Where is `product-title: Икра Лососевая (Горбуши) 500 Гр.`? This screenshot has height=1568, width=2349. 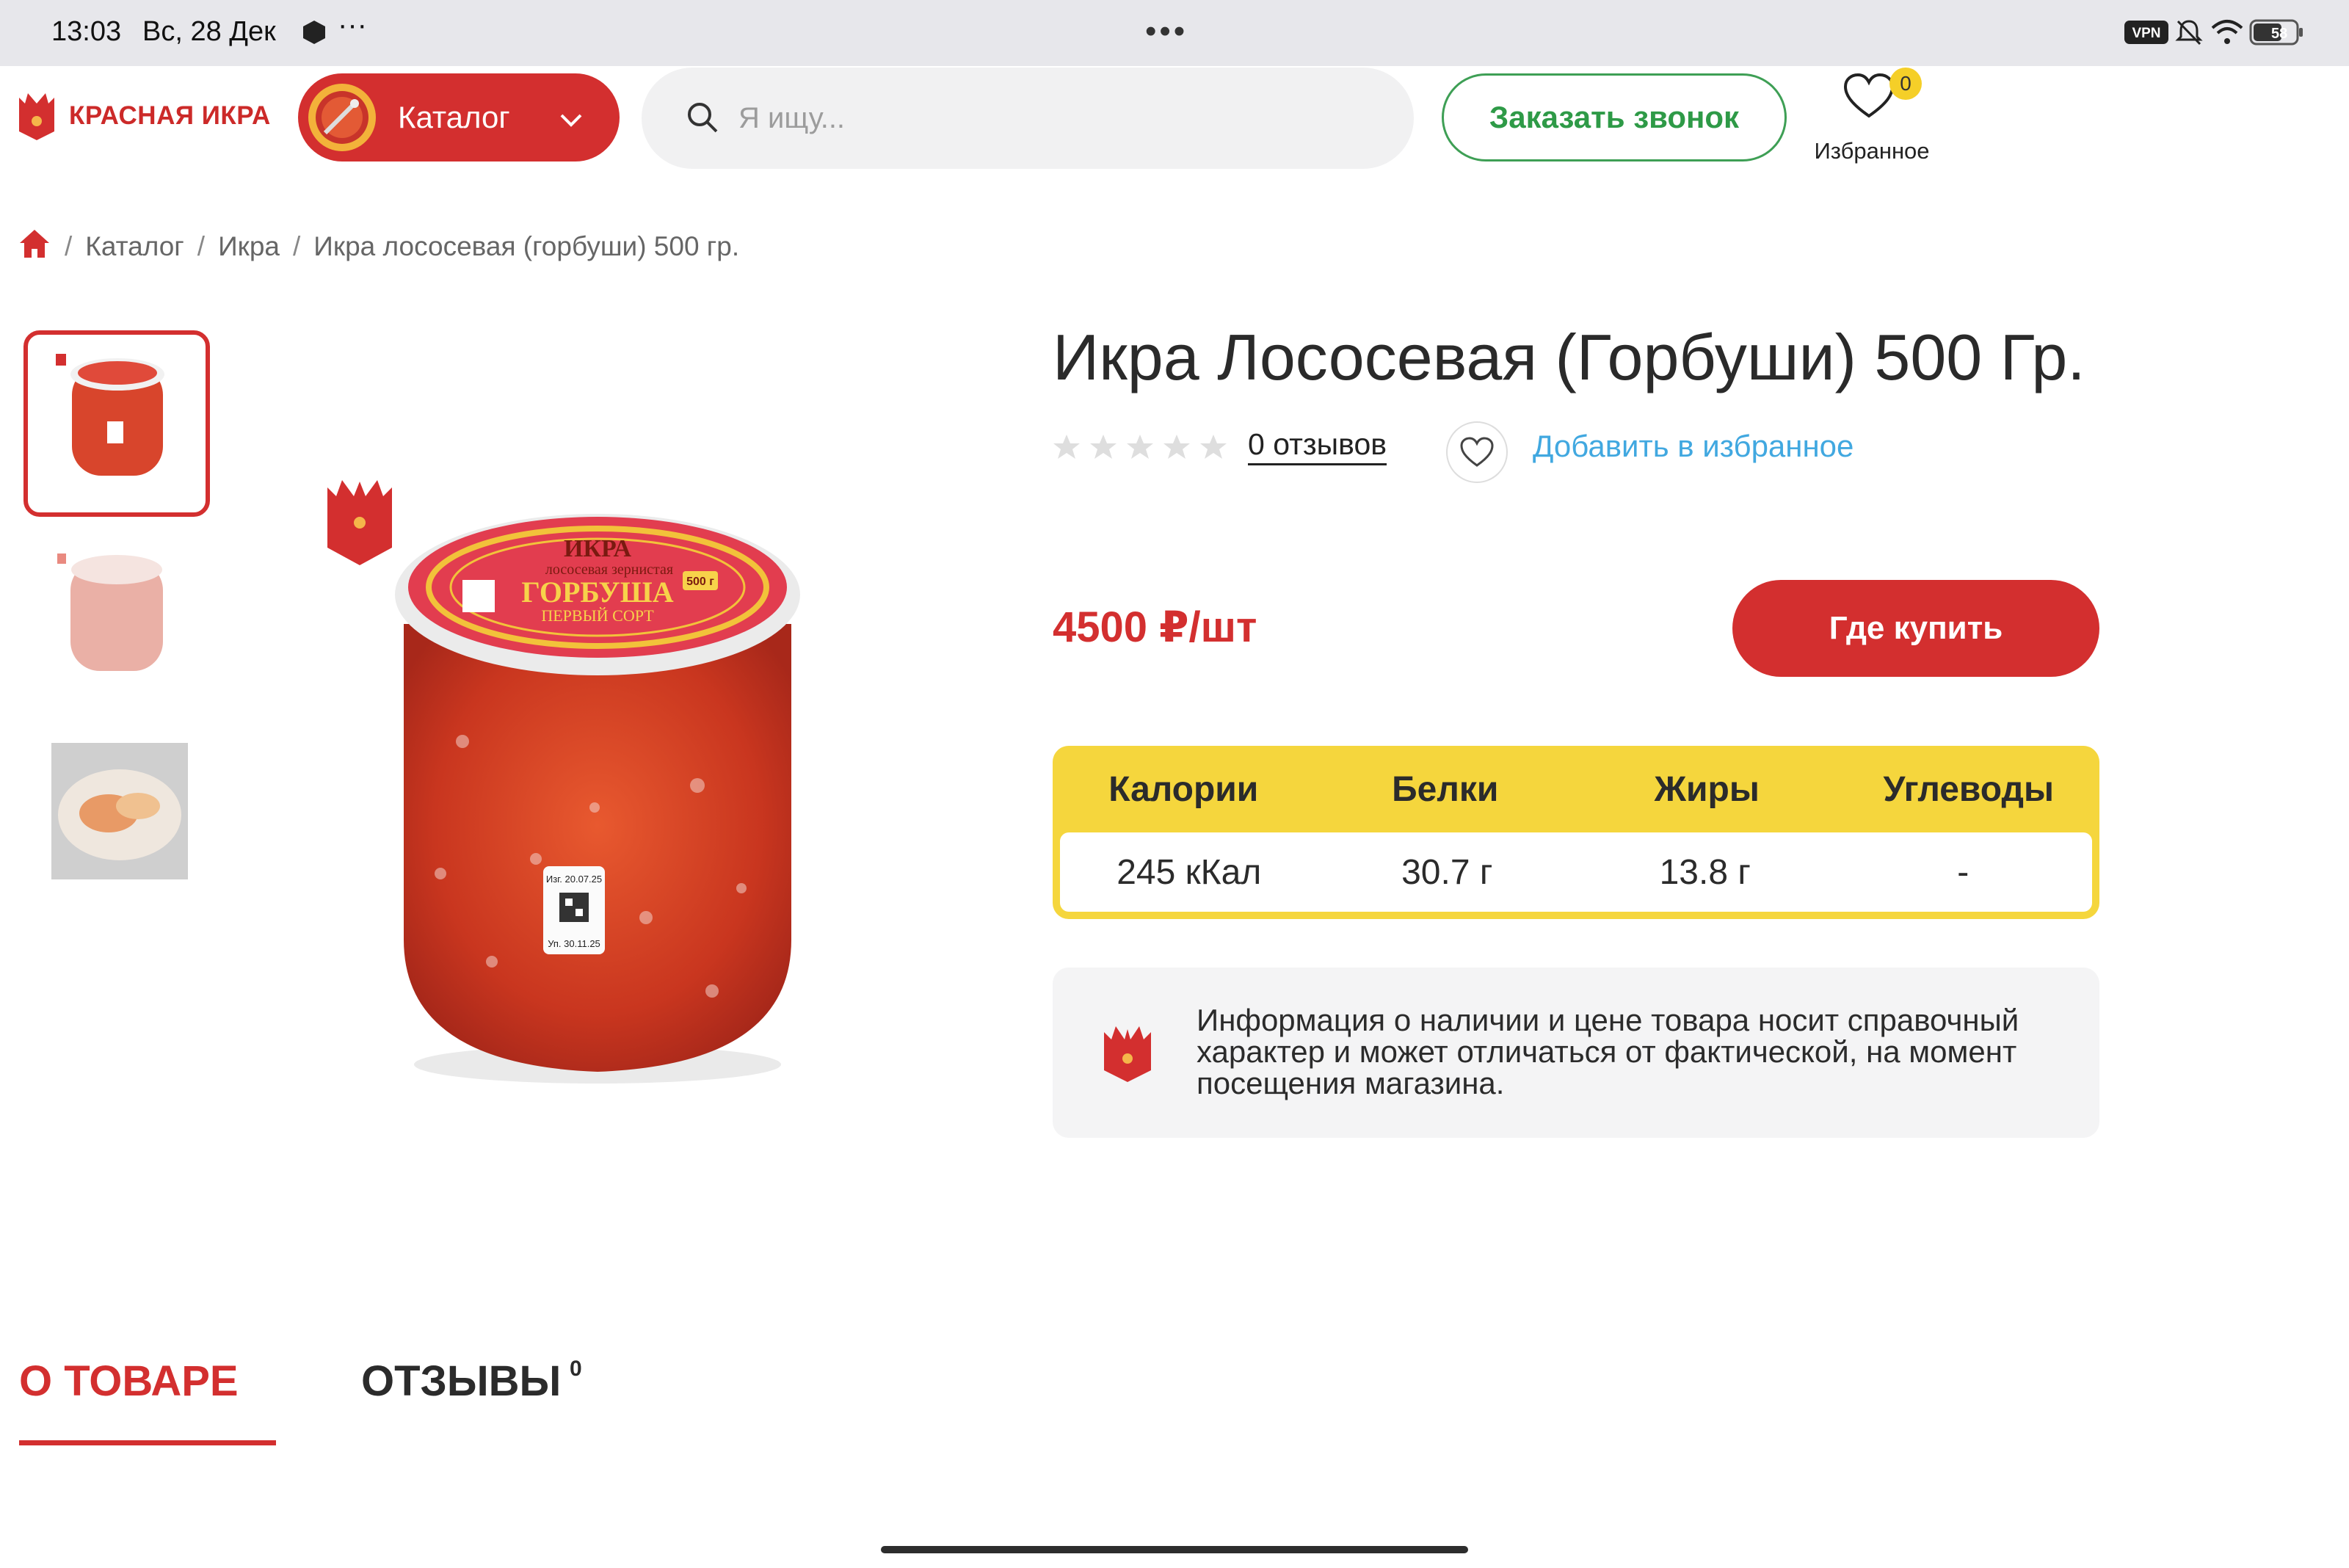 product-title: Икра Лососевая (Горбуши) 500 Гр. is located at coordinates (1569, 357).